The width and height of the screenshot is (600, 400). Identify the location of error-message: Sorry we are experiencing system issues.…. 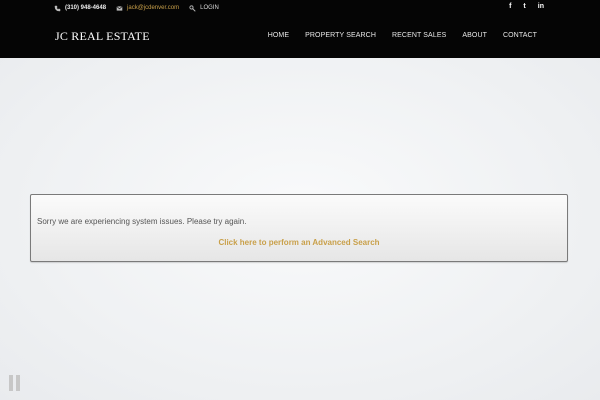
(142, 221).